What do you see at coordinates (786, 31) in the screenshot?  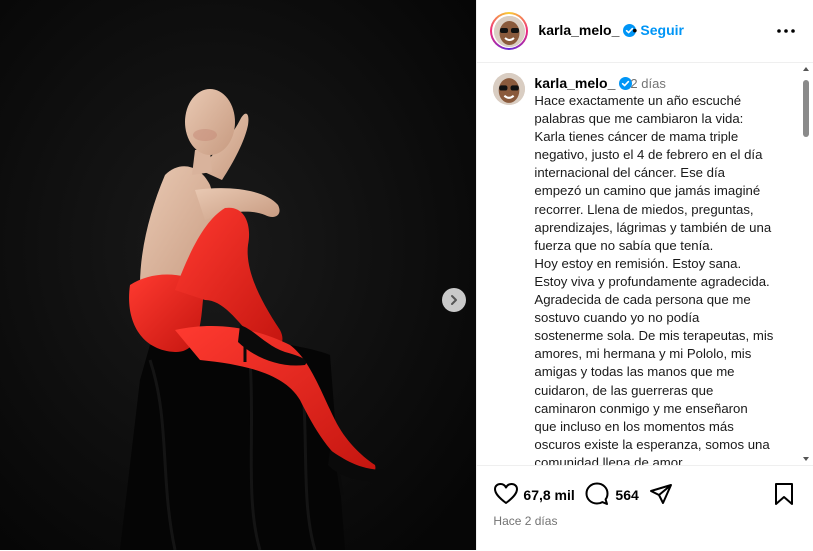 I see `more-options-icon` at bounding box center [786, 31].